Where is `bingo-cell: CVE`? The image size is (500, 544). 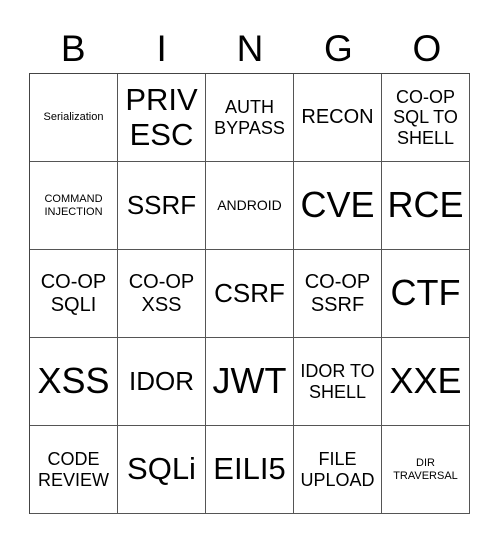
bingo-cell: CVE is located at coordinates (338, 206).